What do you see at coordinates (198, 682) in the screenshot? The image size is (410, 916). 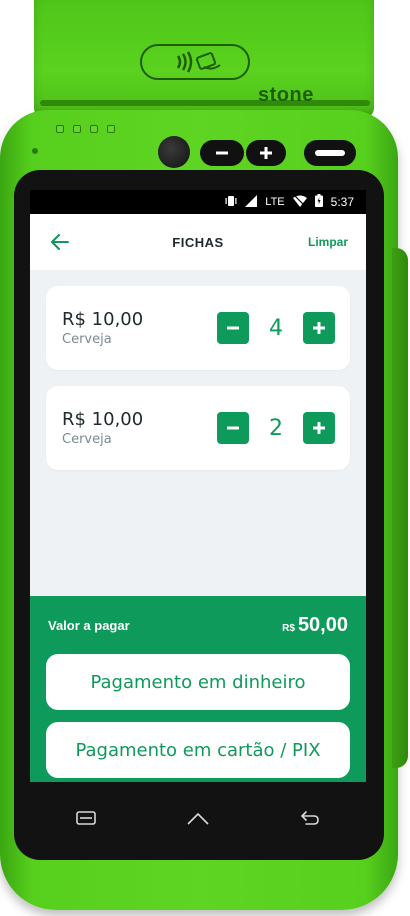 I see `cash-payment-button: Pagamento em dinheiro` at bounding box center [198, 682].